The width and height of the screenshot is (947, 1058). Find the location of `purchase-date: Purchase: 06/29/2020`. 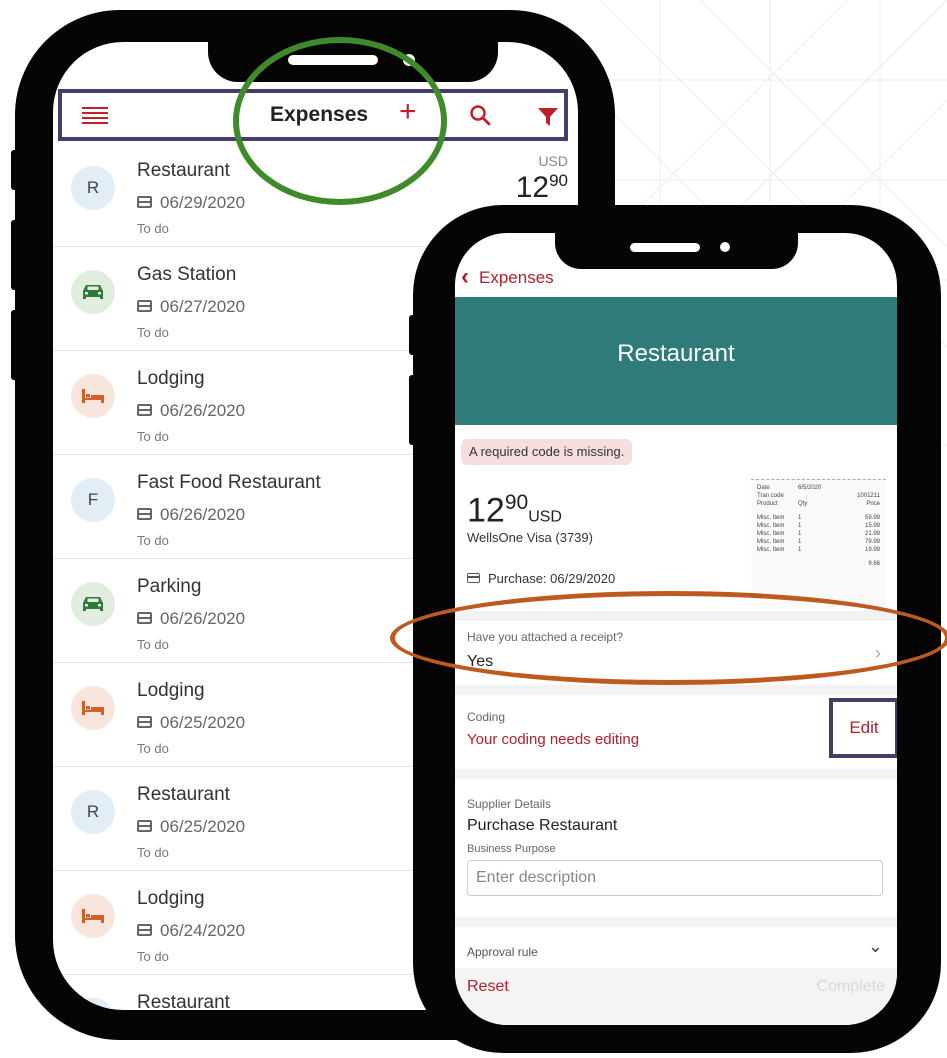

purchase-date: Purchase: 06/29/2020 is located at coordinates (541, 578).